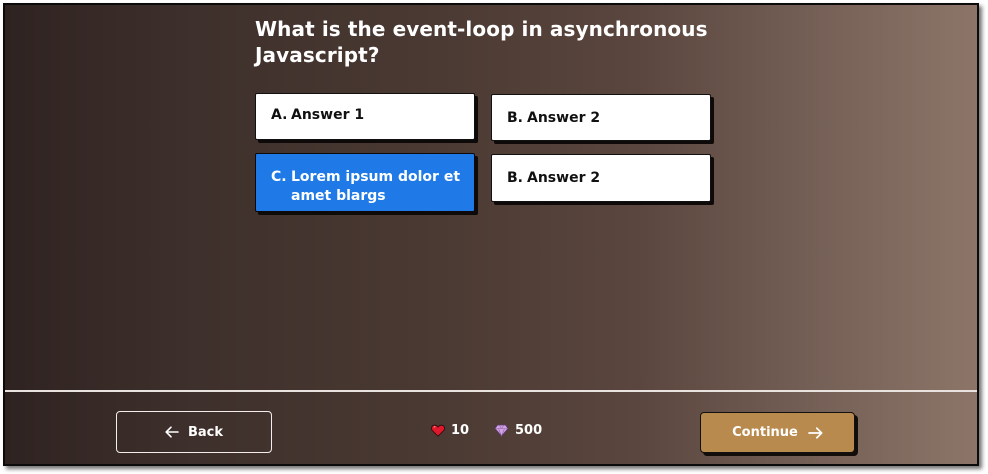  Describe the element at coordinates (460, 430) in the screenshot. I see `lives-count: 10` at that location.